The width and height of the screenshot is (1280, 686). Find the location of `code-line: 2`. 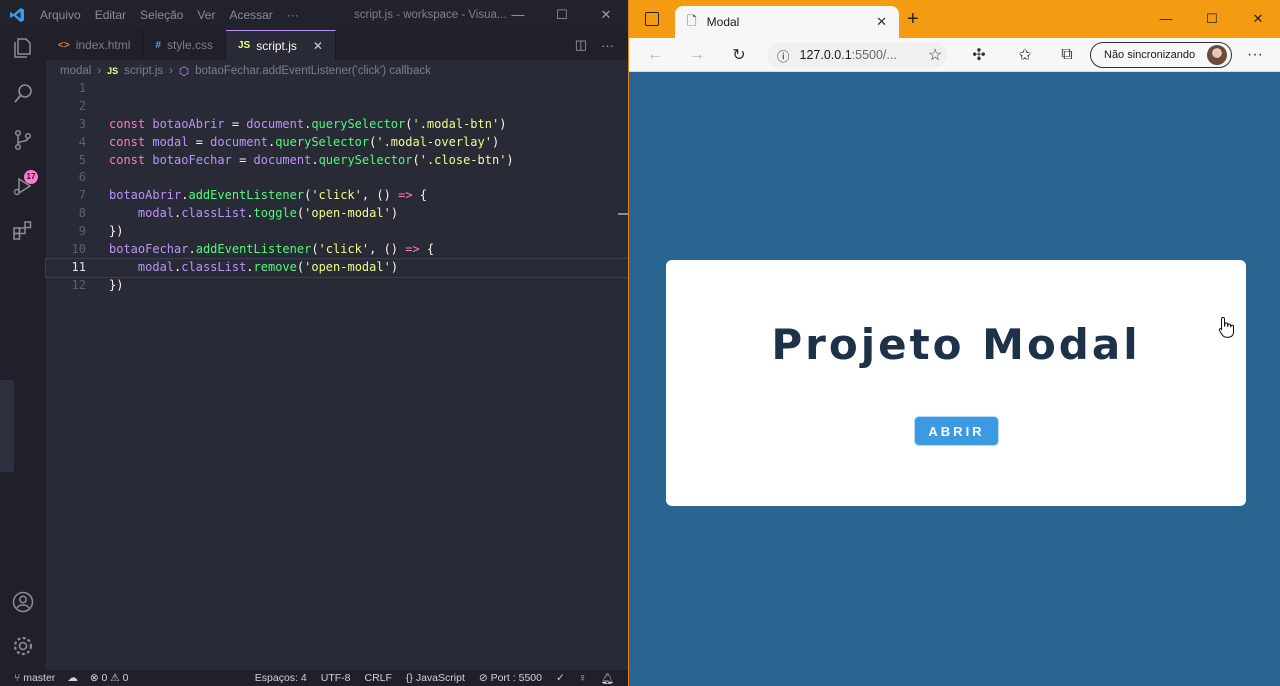

code-line: 2 is located at coordinates (337, 107).